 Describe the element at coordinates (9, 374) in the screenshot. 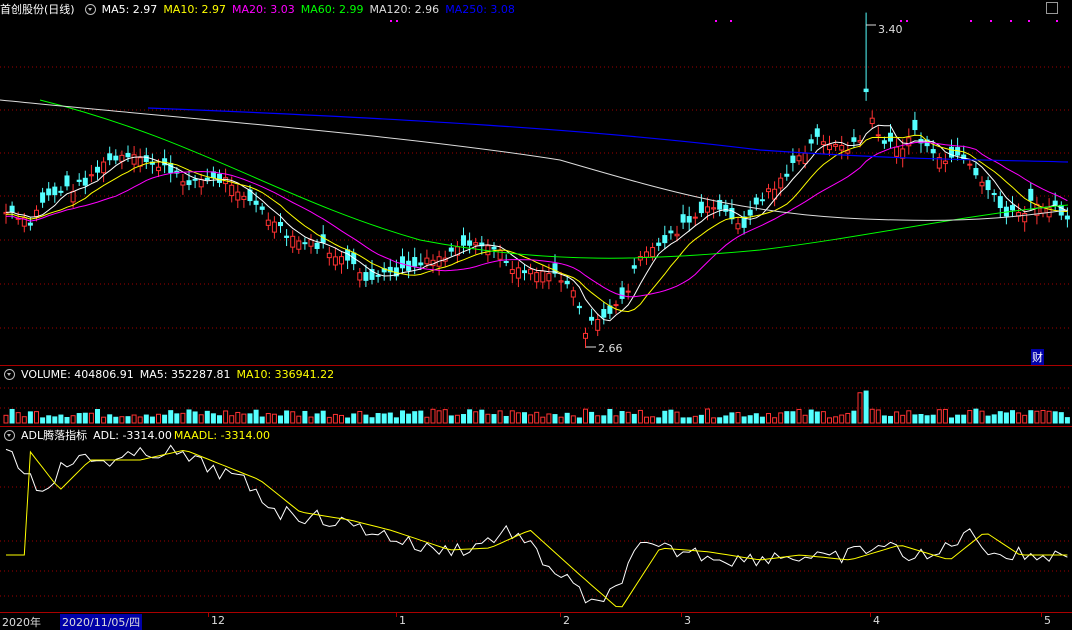

I see `volume-dropdown-icon` at that location.